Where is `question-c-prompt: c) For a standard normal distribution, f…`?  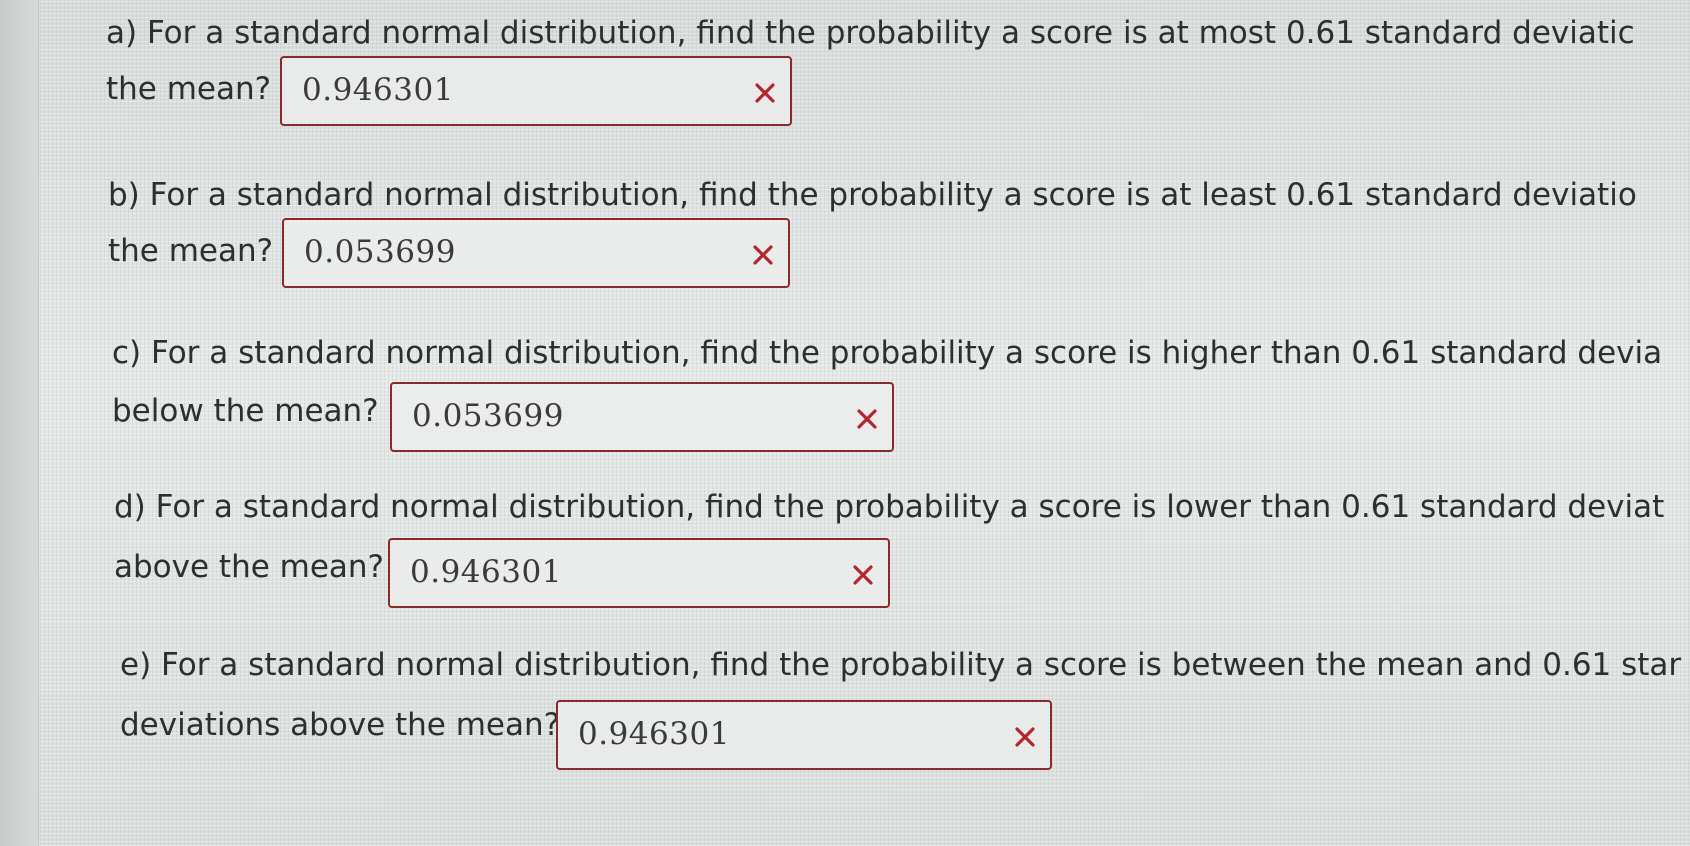 question-c-prompt: c) For a standard normal distribution, f… is located at coordinates (887, 353).